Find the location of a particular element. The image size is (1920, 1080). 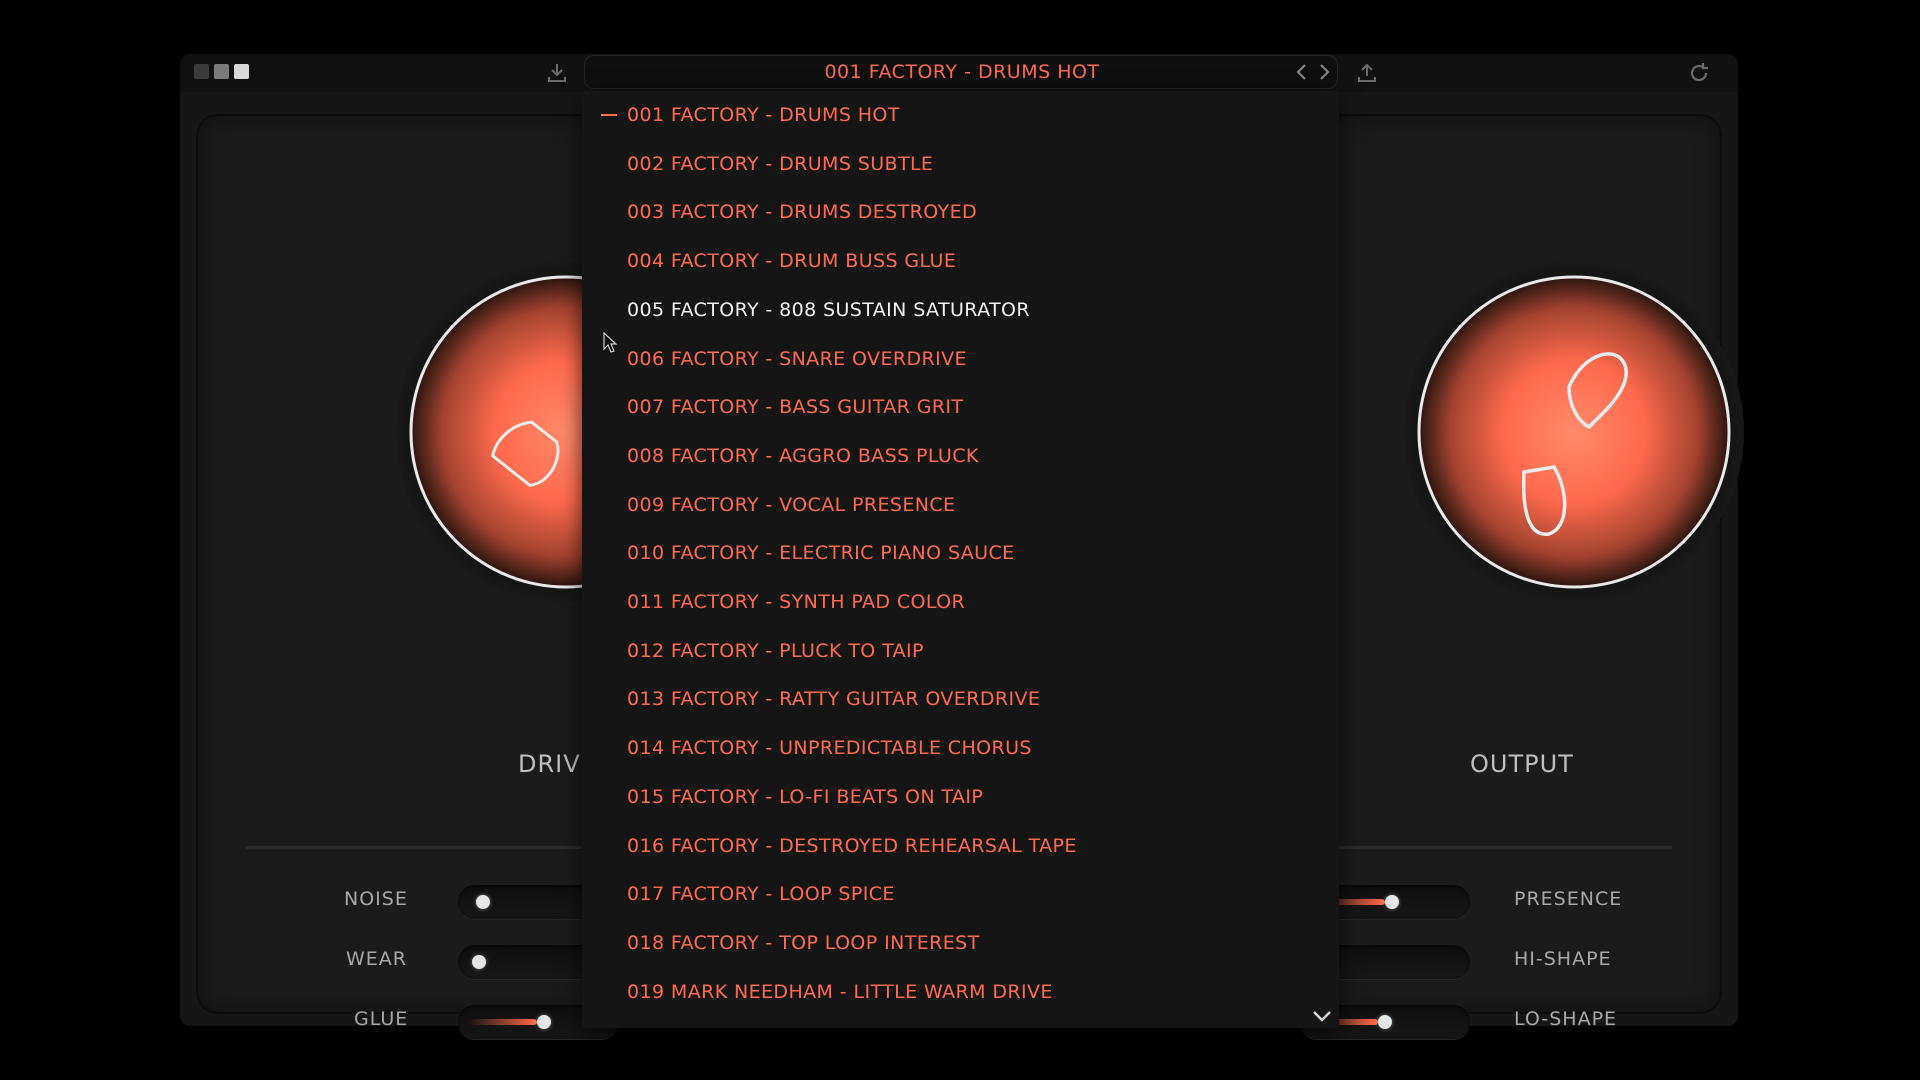

chevron-down-icon is located at coordinates (1322, 1016).